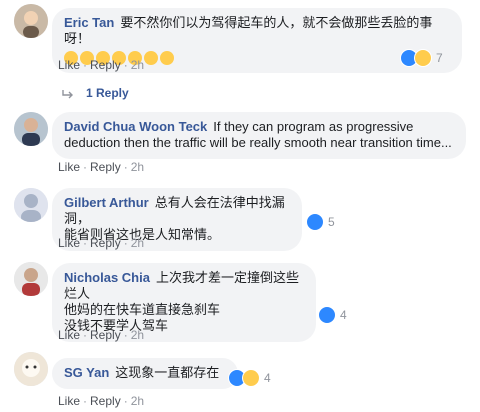 The image size is (480, 412). I want to click on reaction-summary: 5, so click(320, 222).